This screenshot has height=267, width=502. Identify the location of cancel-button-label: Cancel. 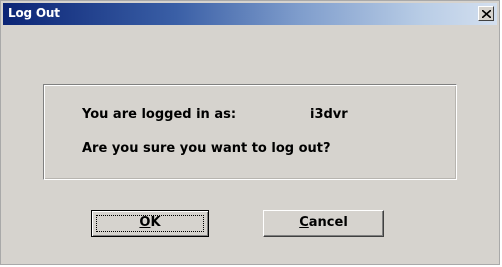
(323, 222).